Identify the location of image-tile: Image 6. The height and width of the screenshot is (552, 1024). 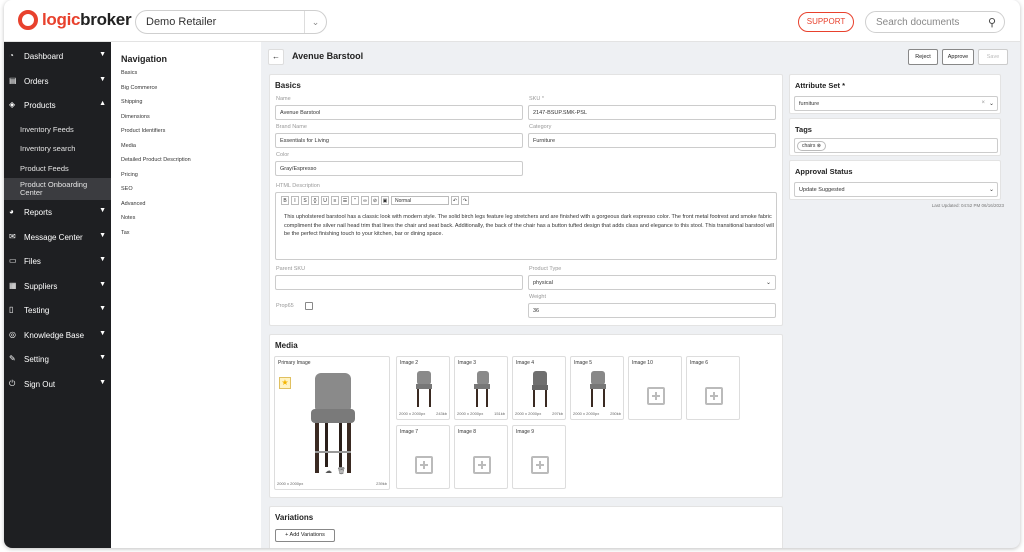
(713, 388).